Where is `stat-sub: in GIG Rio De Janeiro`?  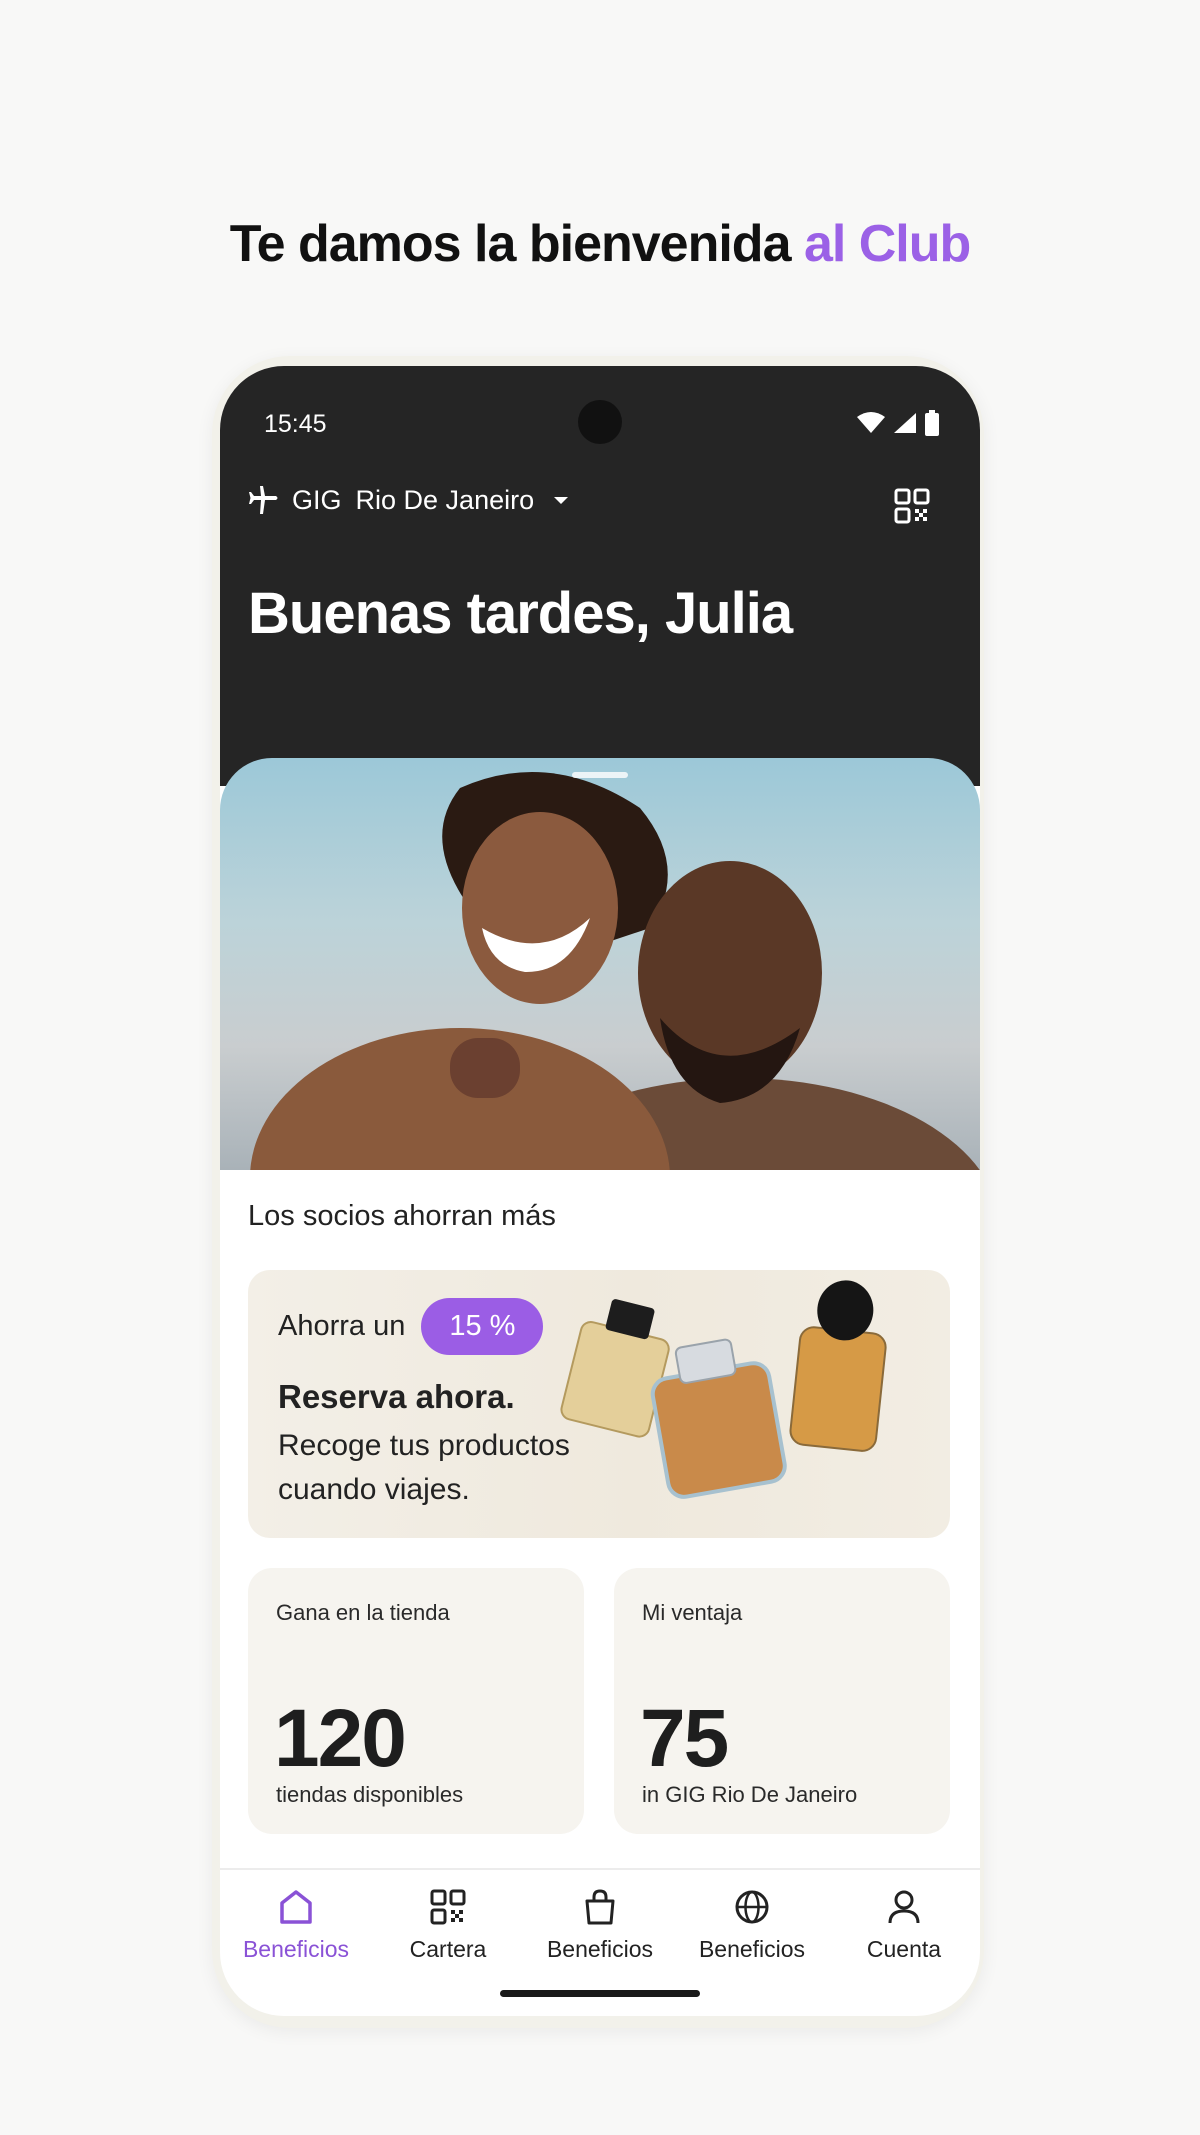
stat-sub: in GIG Rio De Janeiro is located at coordinates (750, 1794).